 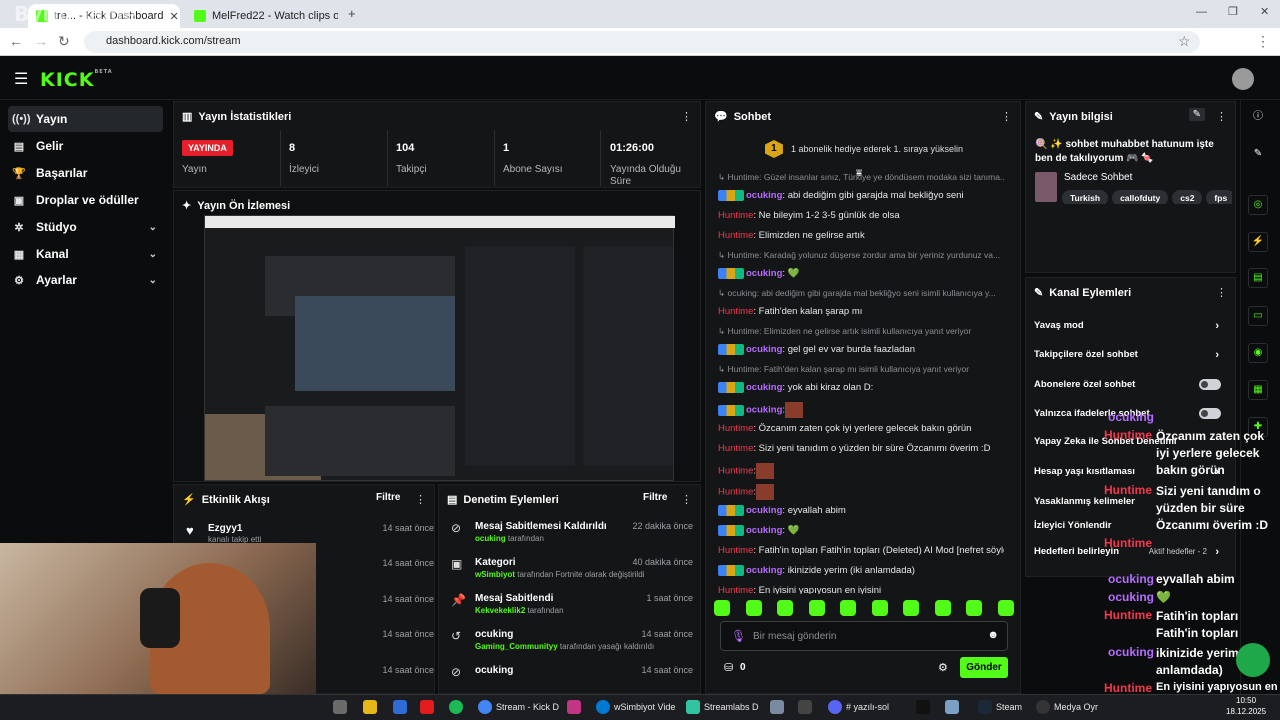 What do you see at coordinates (85, 254) in the screenshot?
I see `sidebar-item-kanal: ▦ Kanal ⌄` at bounding box center [85, 254].